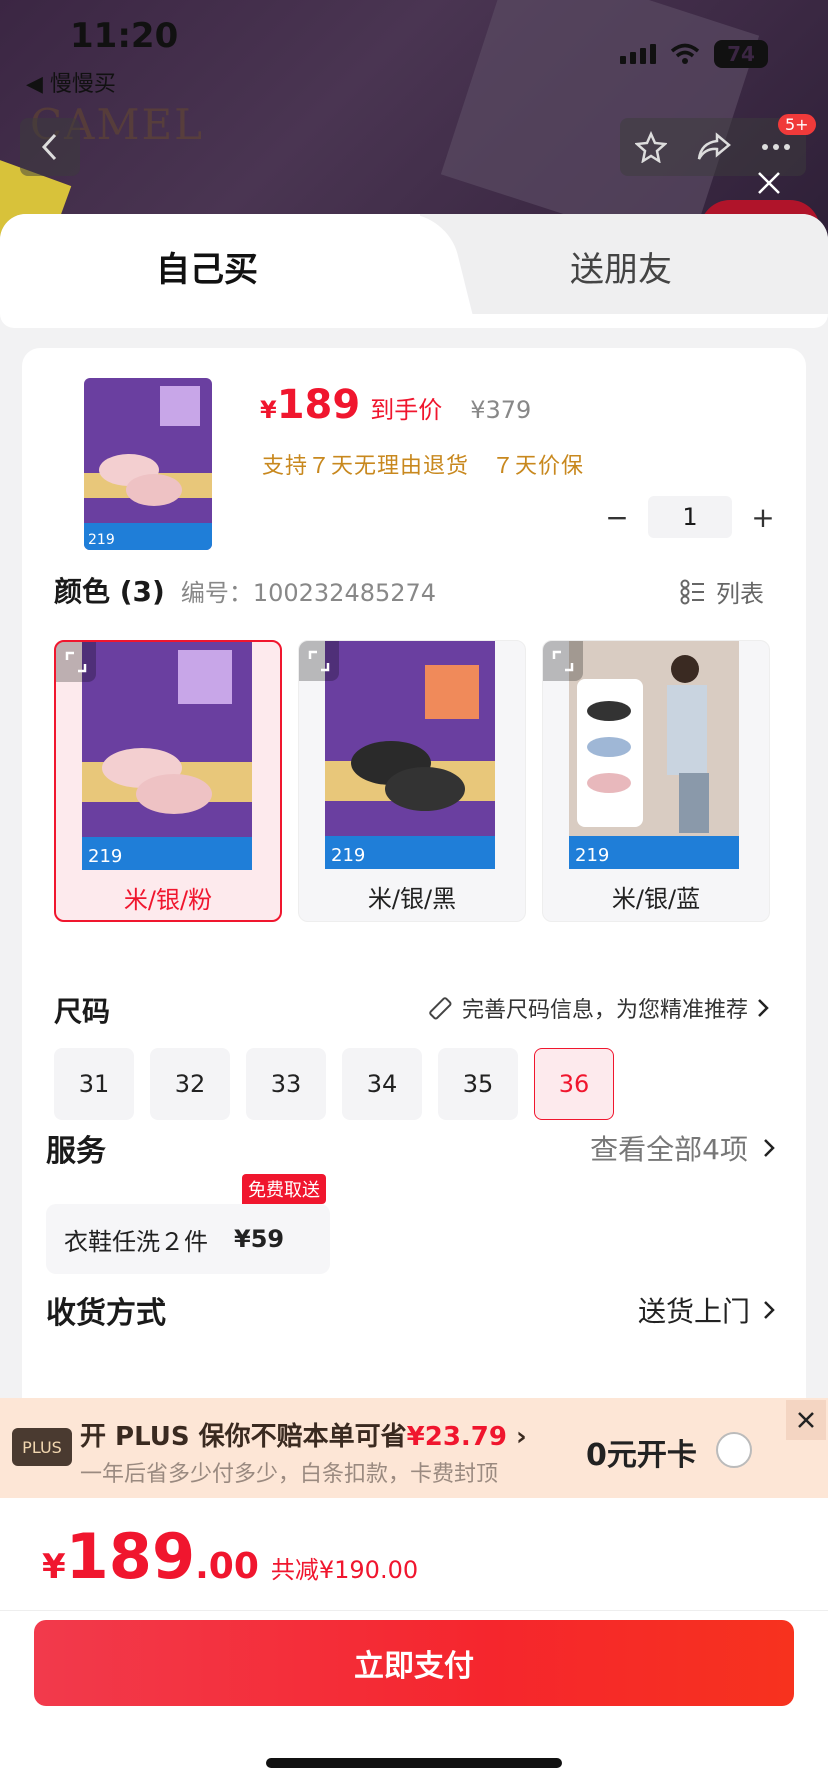 Image resolution: width=828 pixels, height=1792 pixels. What do you see at coordinates (82, 1011) in the screenshot?
I see `size-title: 尺码` at bounding box center [82, 1011].